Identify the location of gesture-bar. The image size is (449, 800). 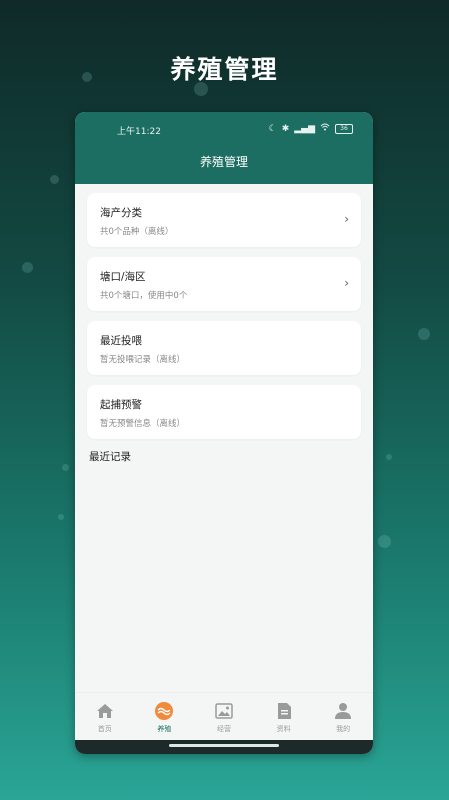
(224, 747).